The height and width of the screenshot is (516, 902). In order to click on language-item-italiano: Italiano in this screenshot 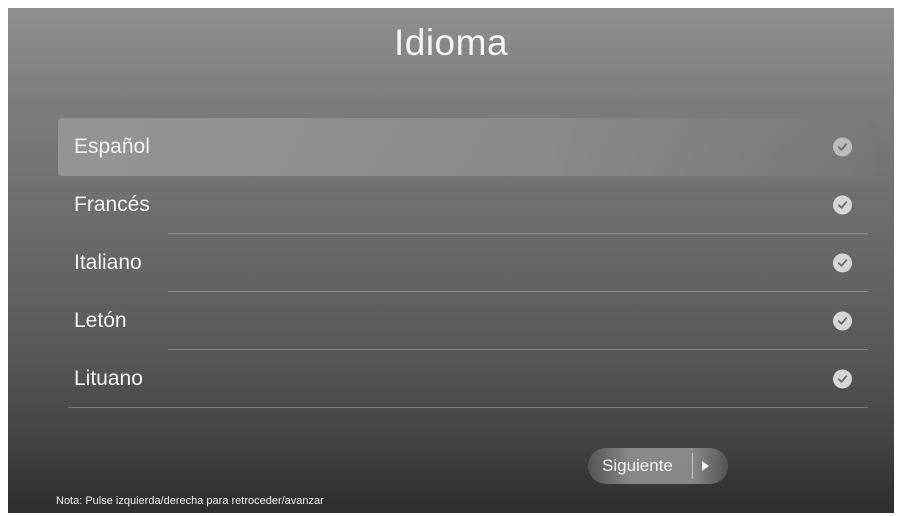, I will do `click(466, 263)`.